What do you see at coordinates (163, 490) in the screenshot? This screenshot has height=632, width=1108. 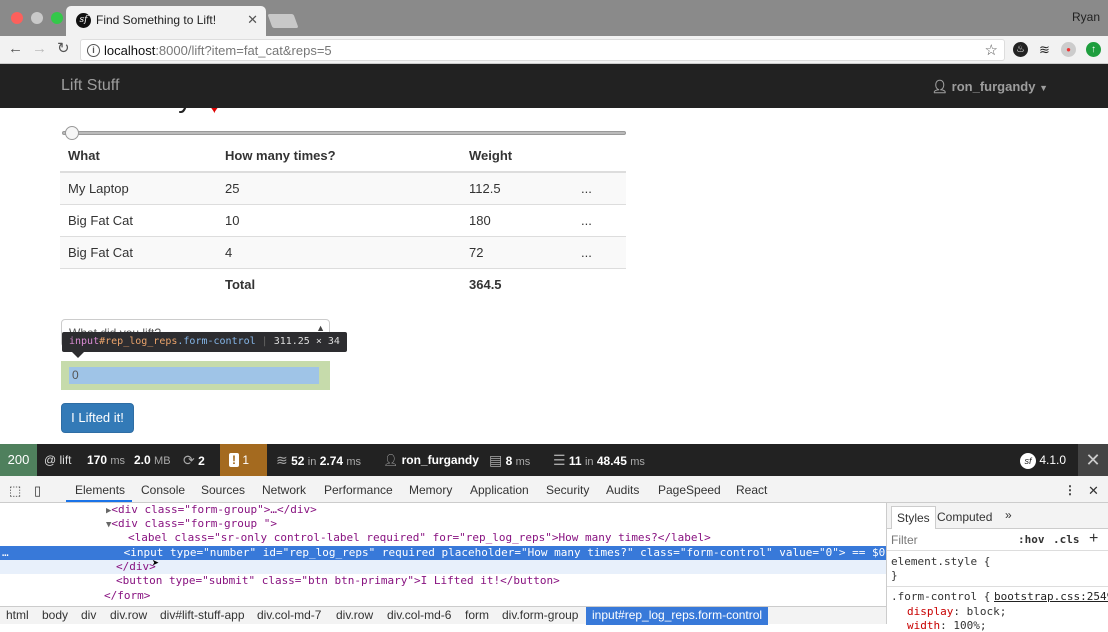 I see `tab-console: Console` at bounding box center [163, 490].